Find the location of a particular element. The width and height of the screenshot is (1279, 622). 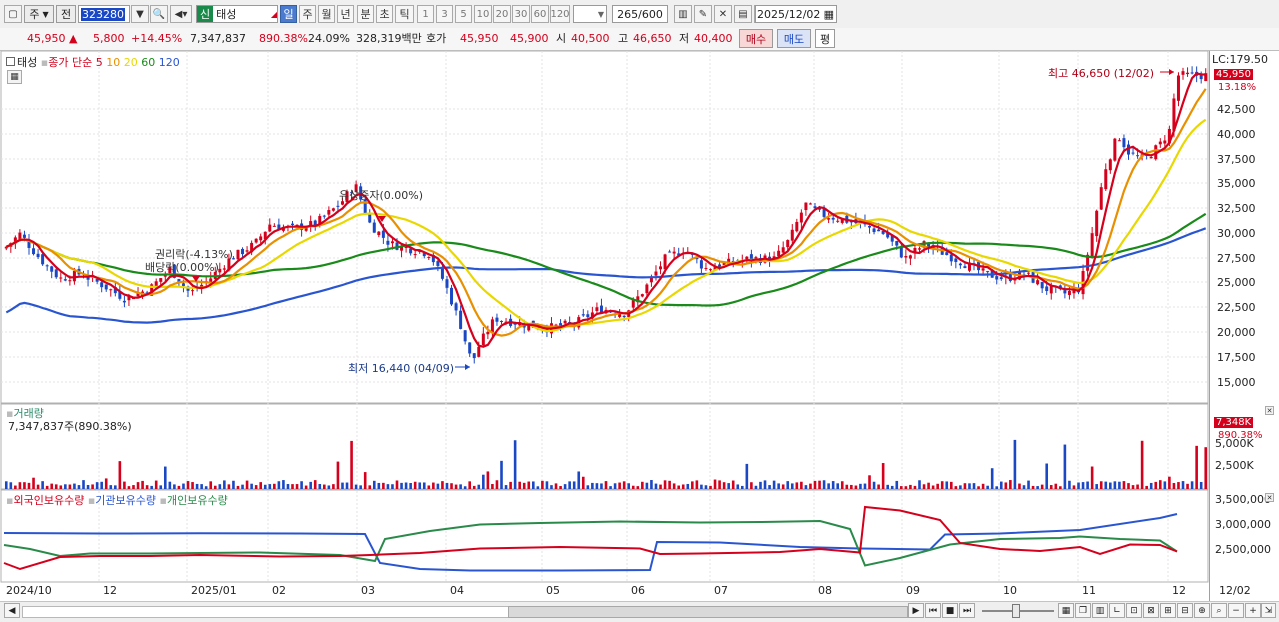

tool5-icon: ⊕ is located at coordinates (1202, 610).